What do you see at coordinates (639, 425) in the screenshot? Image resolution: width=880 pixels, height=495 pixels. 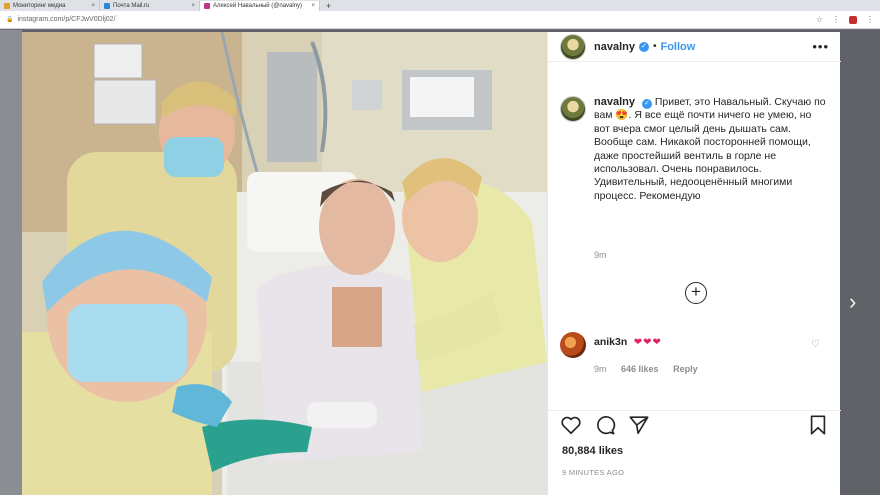 I see `share-icon` at bounding box center [639, 425].